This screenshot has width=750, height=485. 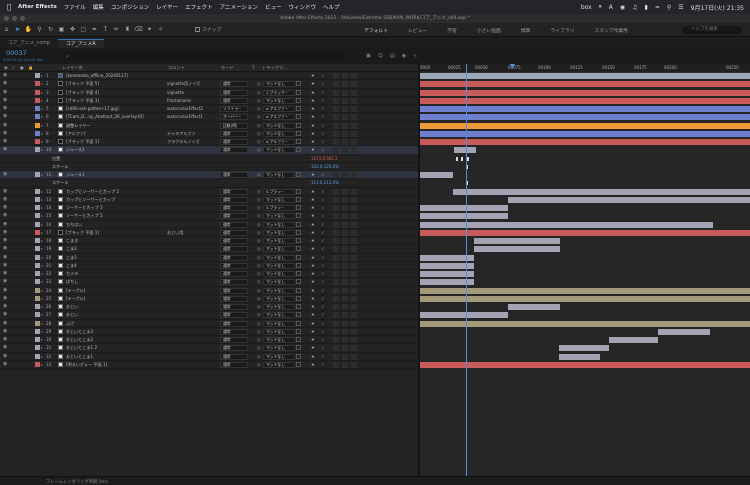 What do you see at coordinates (209, 142) in the screenshot?
I see `layer-row: ◉ ▸ 9 [ブラック 平面 1] フラクタルノイズ 通常 ◎ α アルファ~ ♠ ∕` at bounding box center [209, 142].